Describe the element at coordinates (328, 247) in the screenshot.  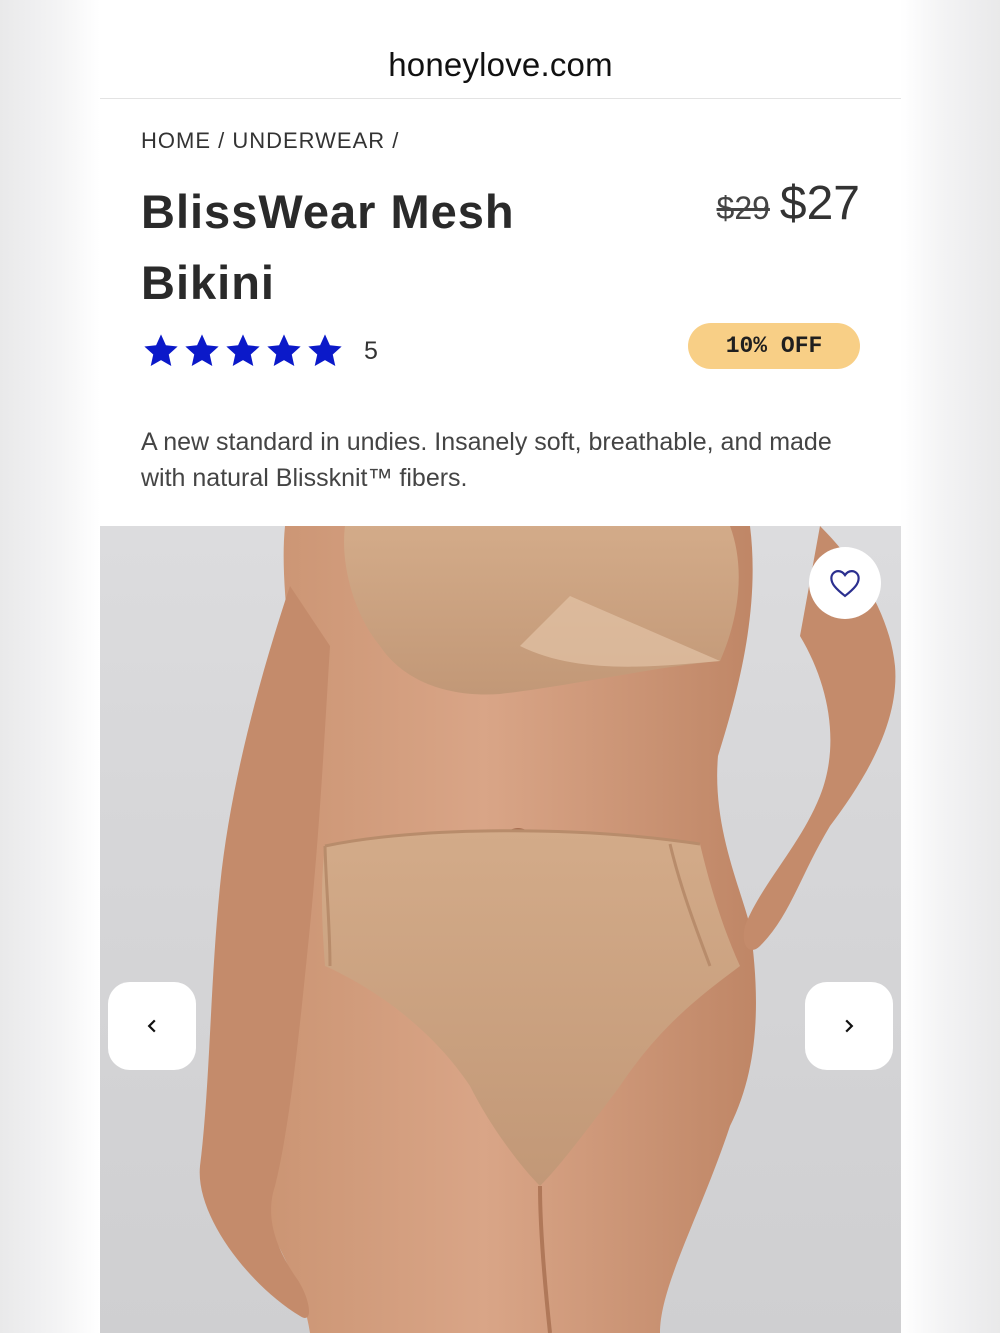
I see `product-title: BlissWear Mesh Bikini` at that location.